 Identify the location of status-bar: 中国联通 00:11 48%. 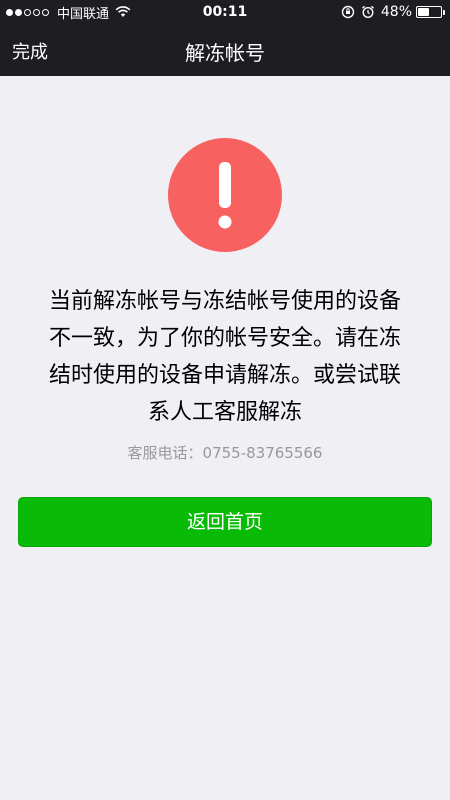
(225, 12).